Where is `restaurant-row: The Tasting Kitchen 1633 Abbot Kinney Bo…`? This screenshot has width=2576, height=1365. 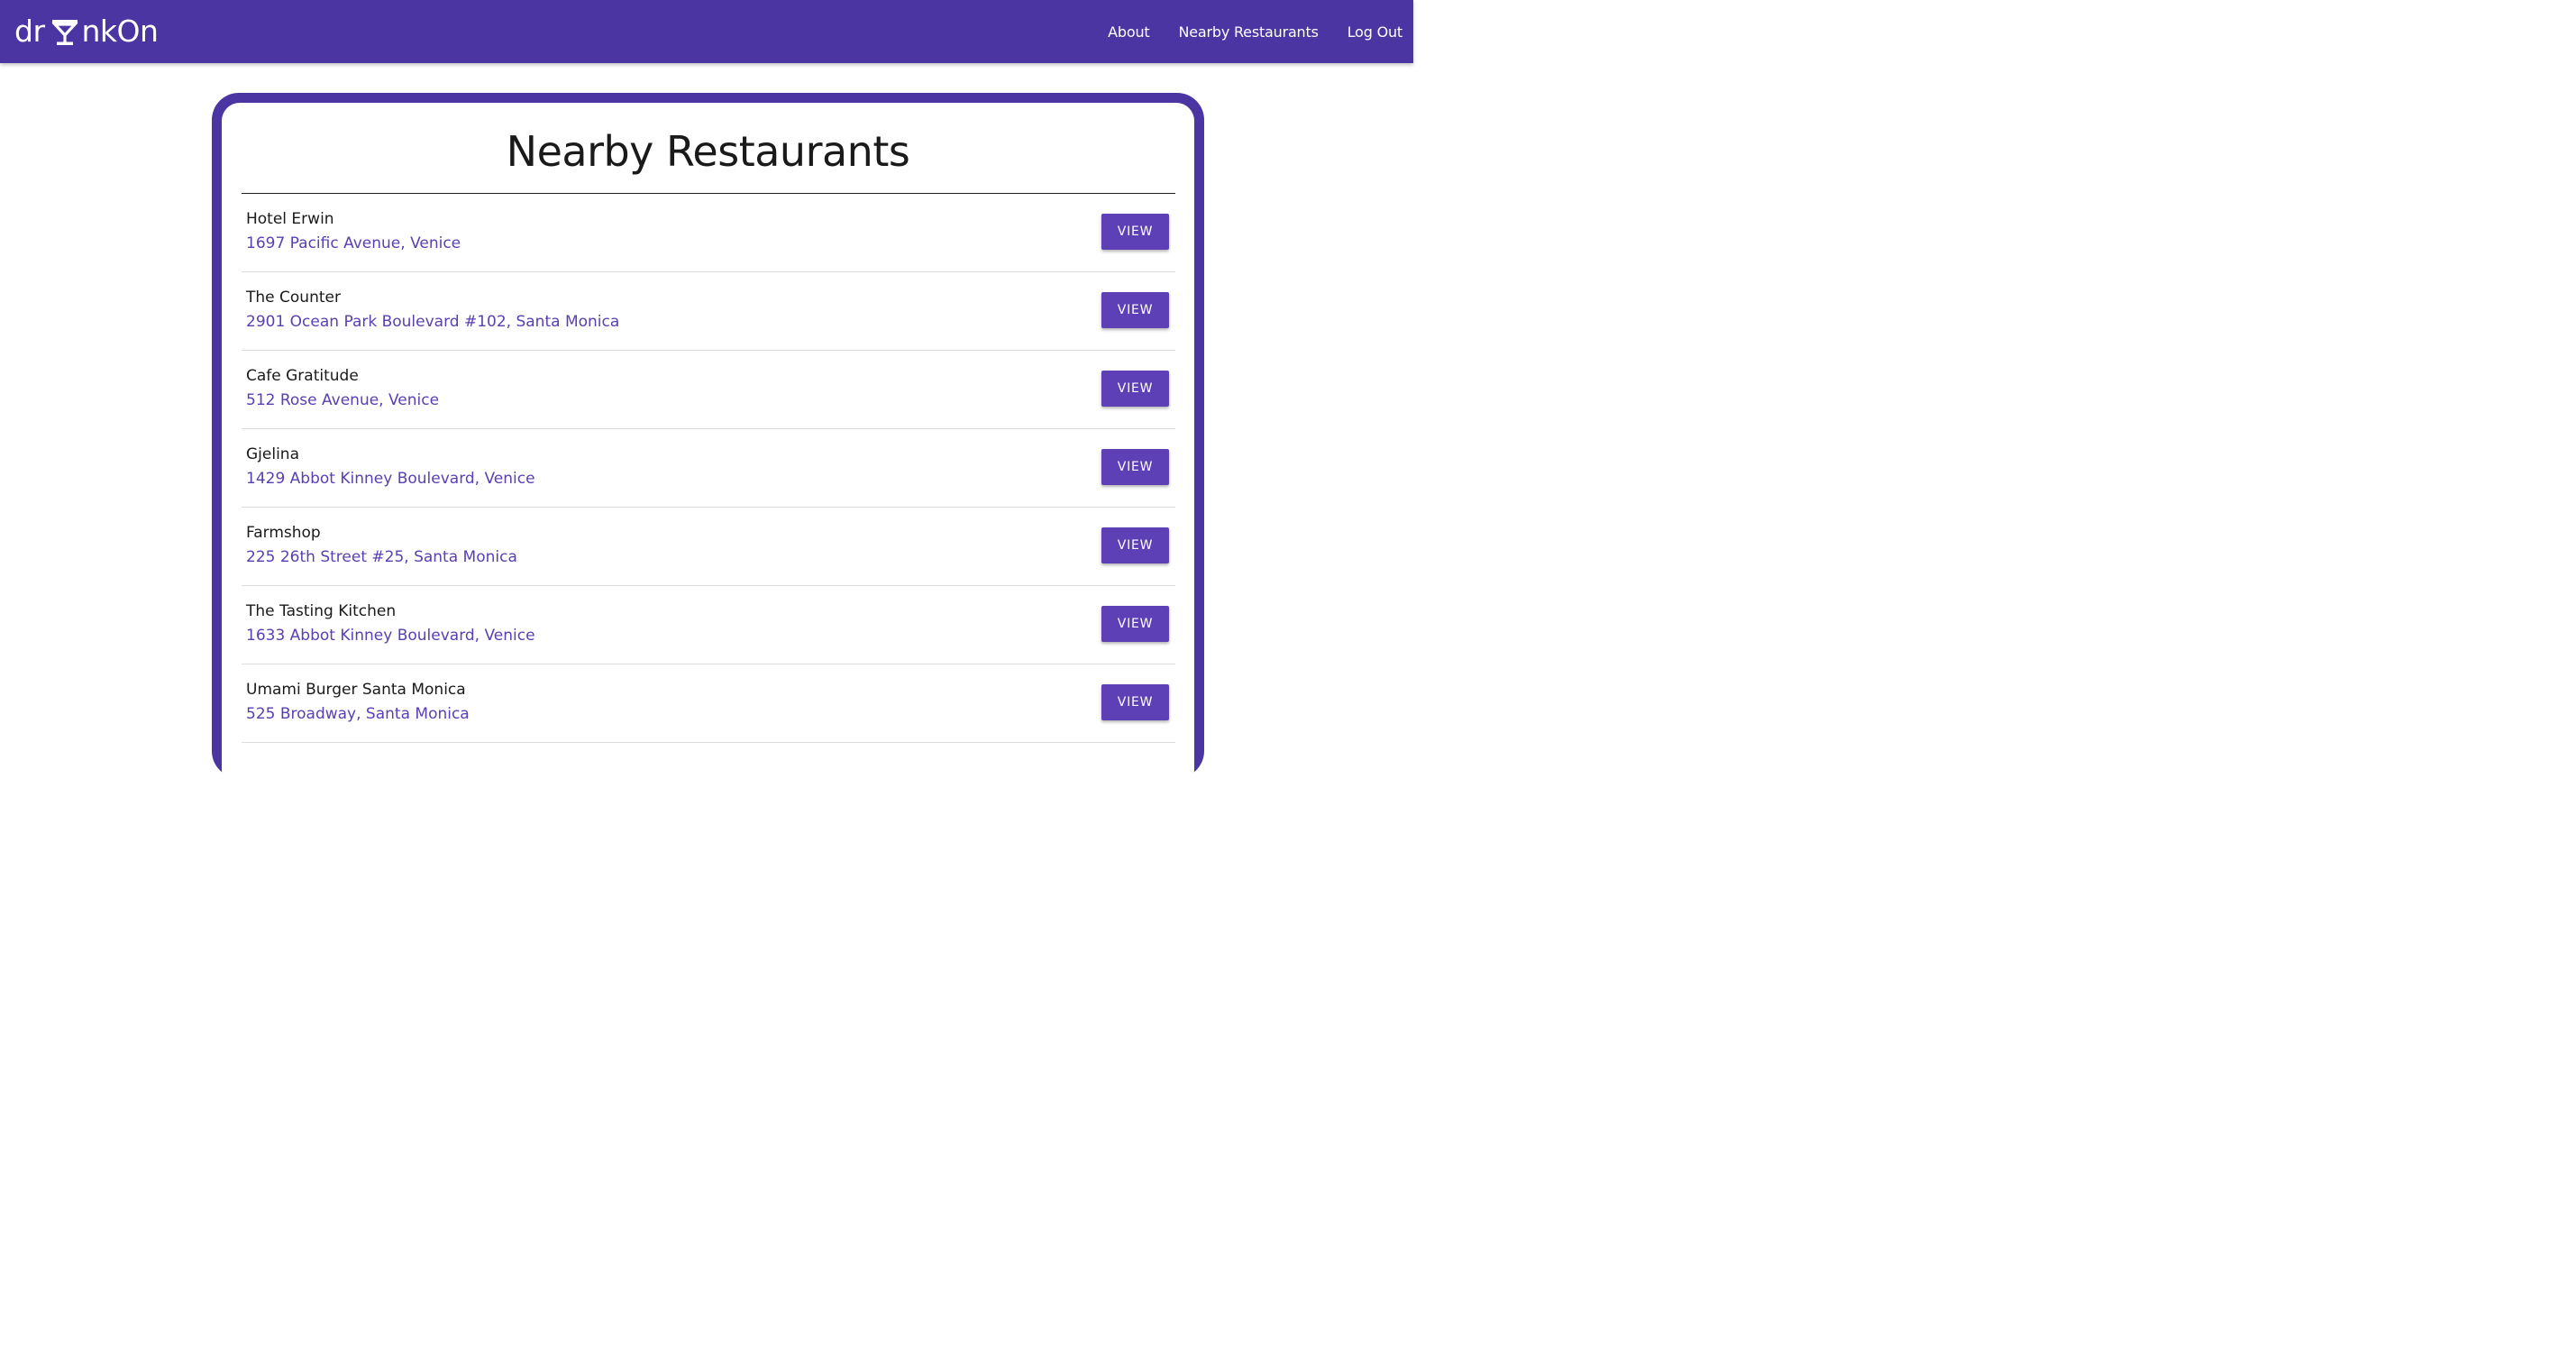 restaurant-row: The Tasting Kitchen 1633 Abbot Kinney Bo… is located at coordinates (708, 625).